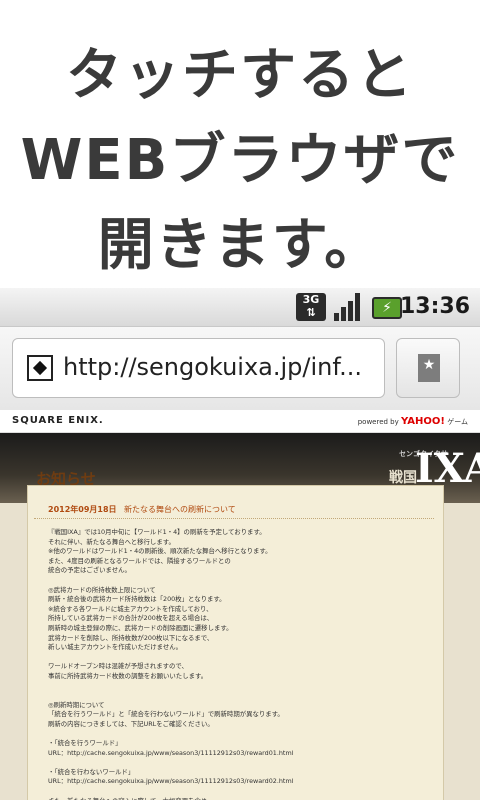 This screenshot has height=800, width=480. Describe the element at coordinates (157, 532) in the screenshot. I see `notice-body-line: 『戦国IXA』では10月中旬に【ワールド1・4】の刷新を予定しております。` at that location.